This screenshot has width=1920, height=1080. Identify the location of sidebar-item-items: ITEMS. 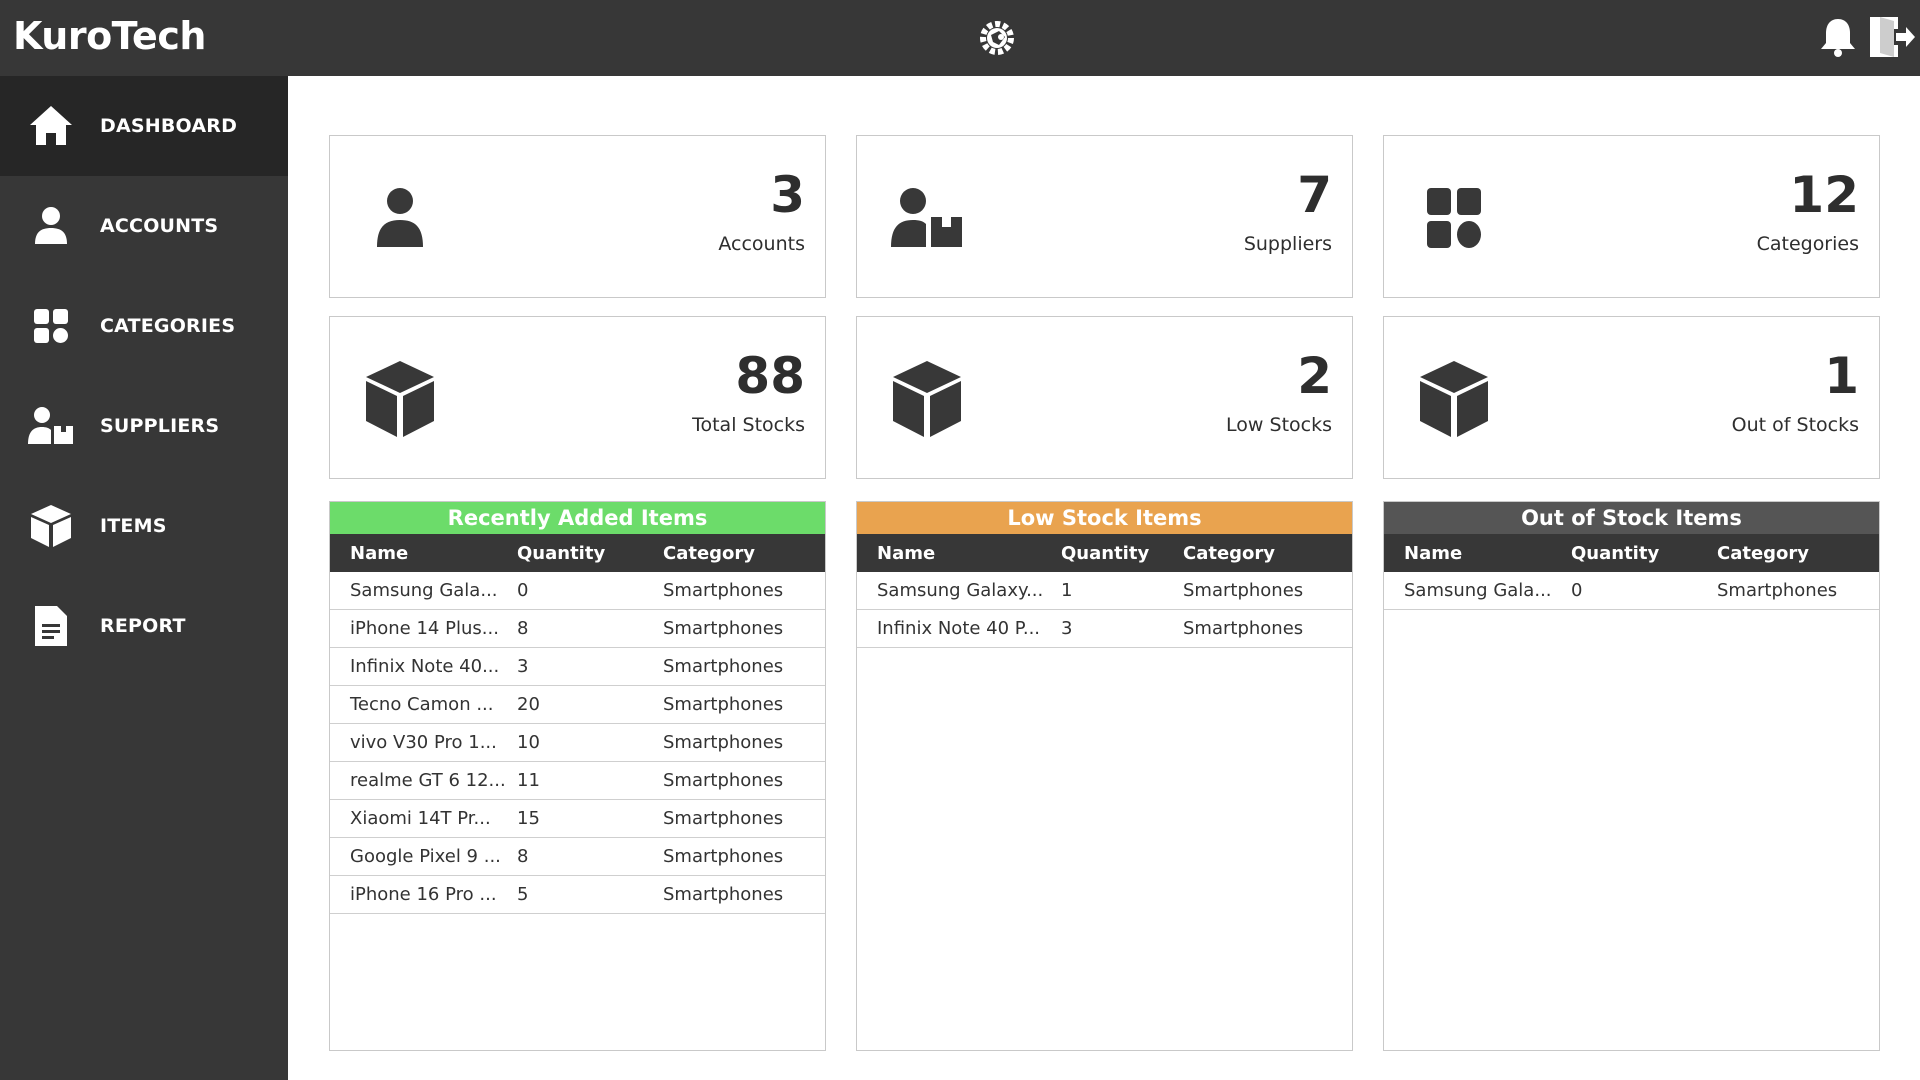
(144, 526).